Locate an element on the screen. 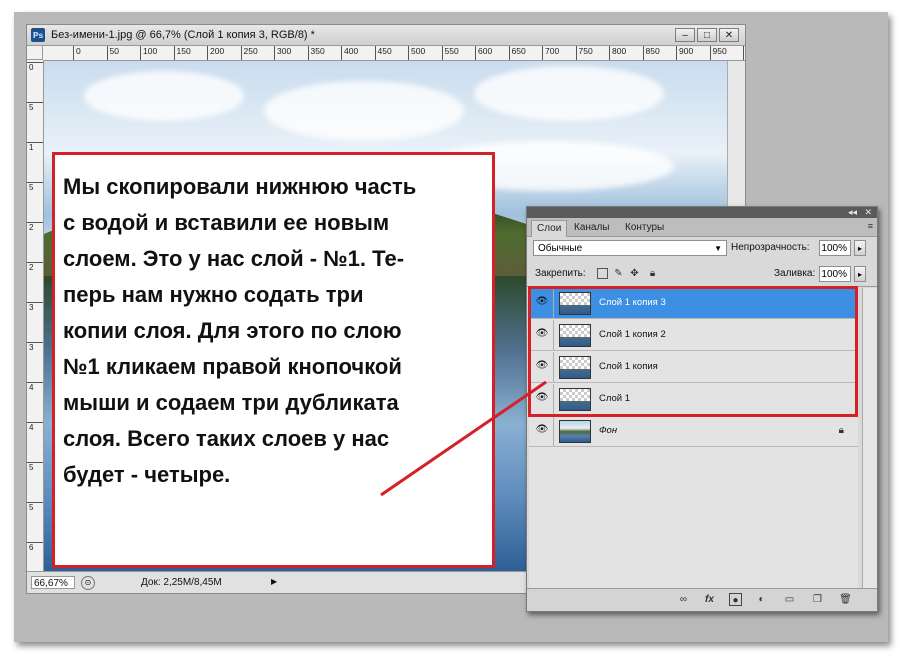 The image size is (907, 656). lock-label: Закрепить: is located at coordinates (560, 273).